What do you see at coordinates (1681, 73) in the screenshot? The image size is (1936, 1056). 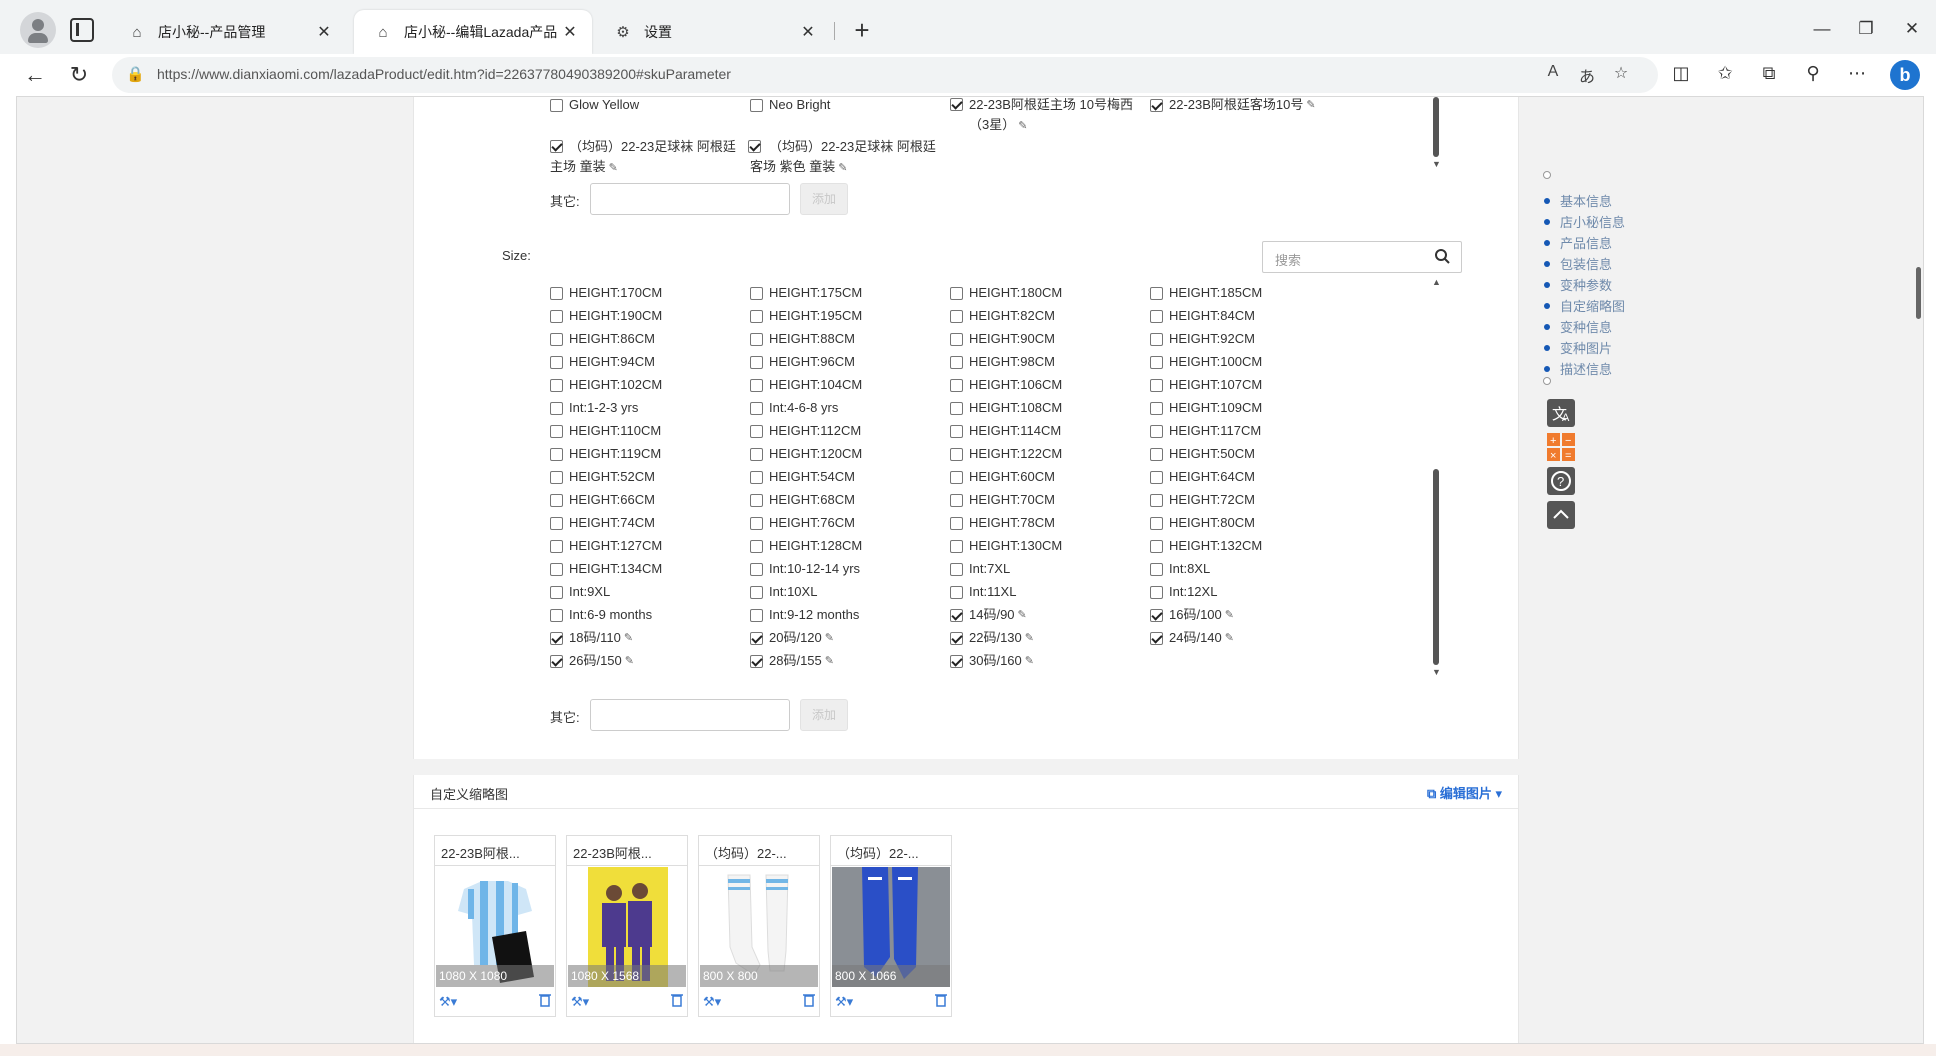 I see `split-screen-icon: ◫` at bounding box center [1681, 73].